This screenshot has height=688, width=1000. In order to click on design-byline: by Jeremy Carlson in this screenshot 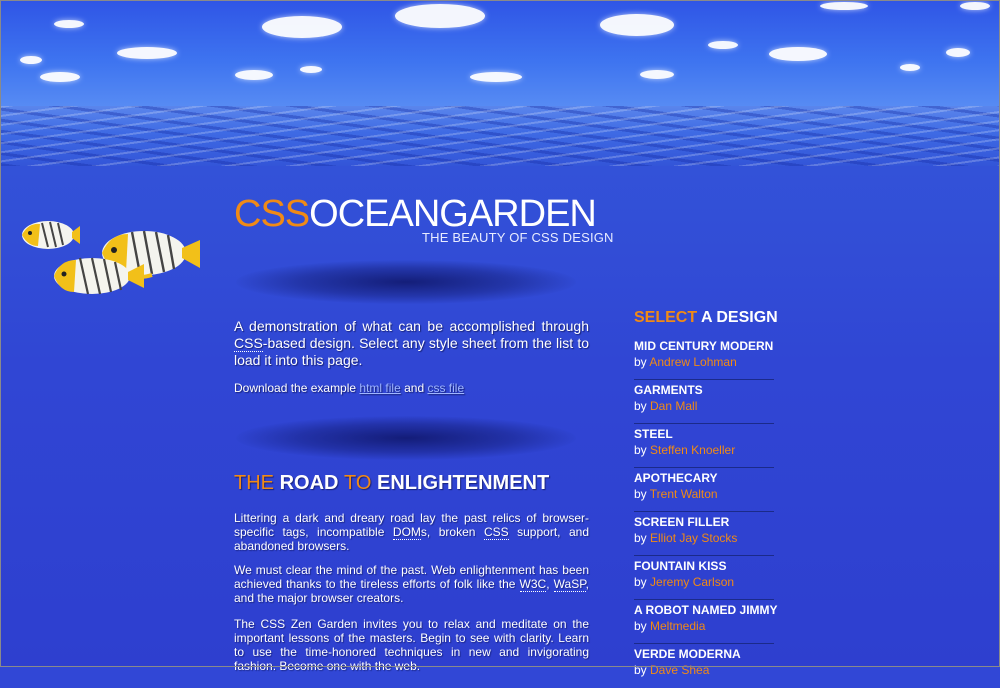, I will do `click(704, 582)`.